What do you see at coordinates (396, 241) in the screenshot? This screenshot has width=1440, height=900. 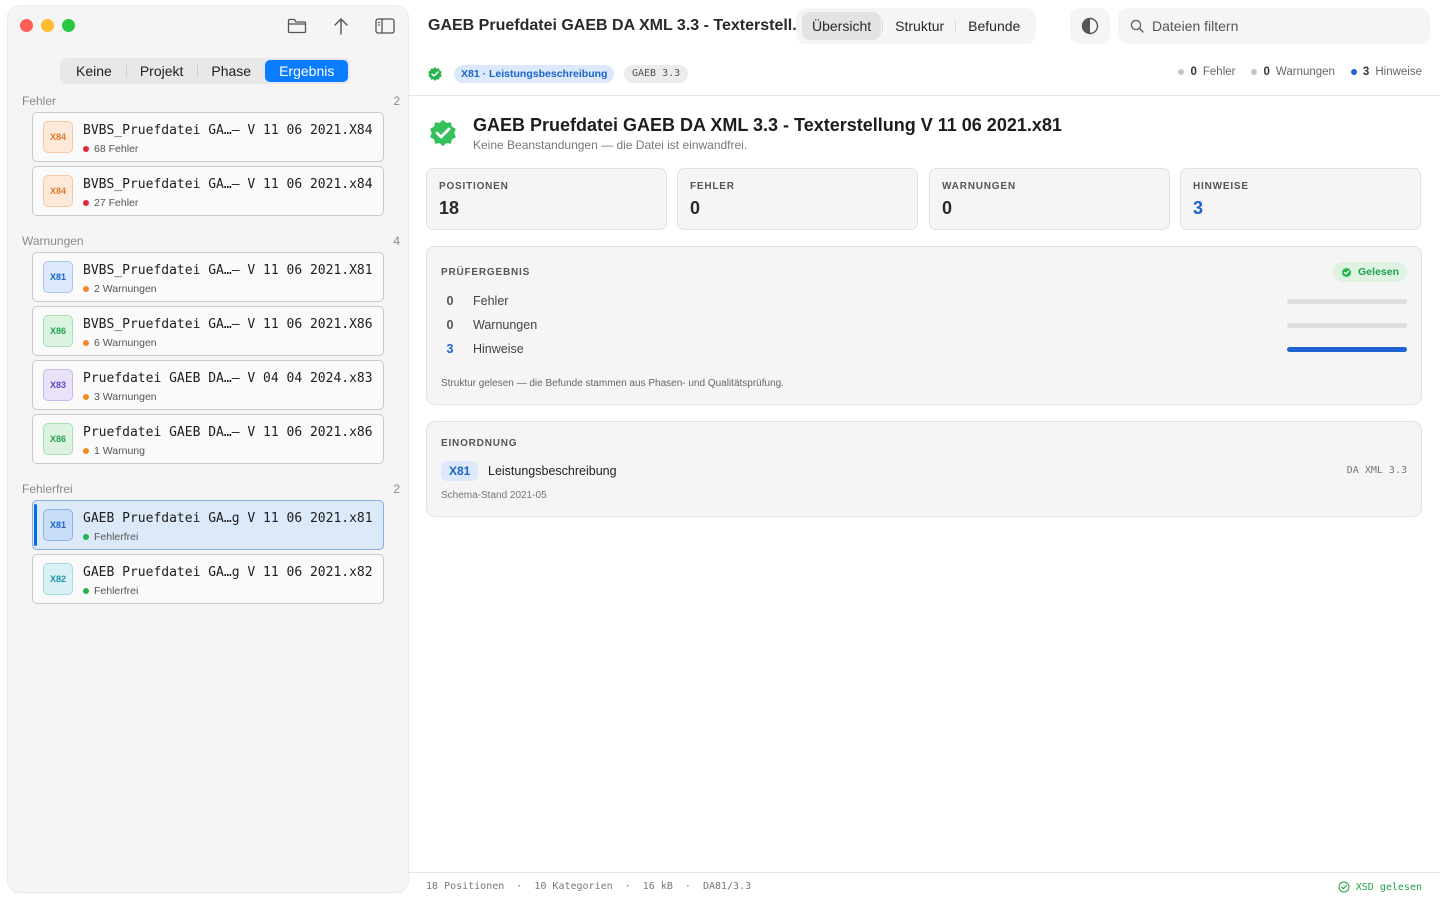 I see `group-count: 4` at bounding box center [396, 241].